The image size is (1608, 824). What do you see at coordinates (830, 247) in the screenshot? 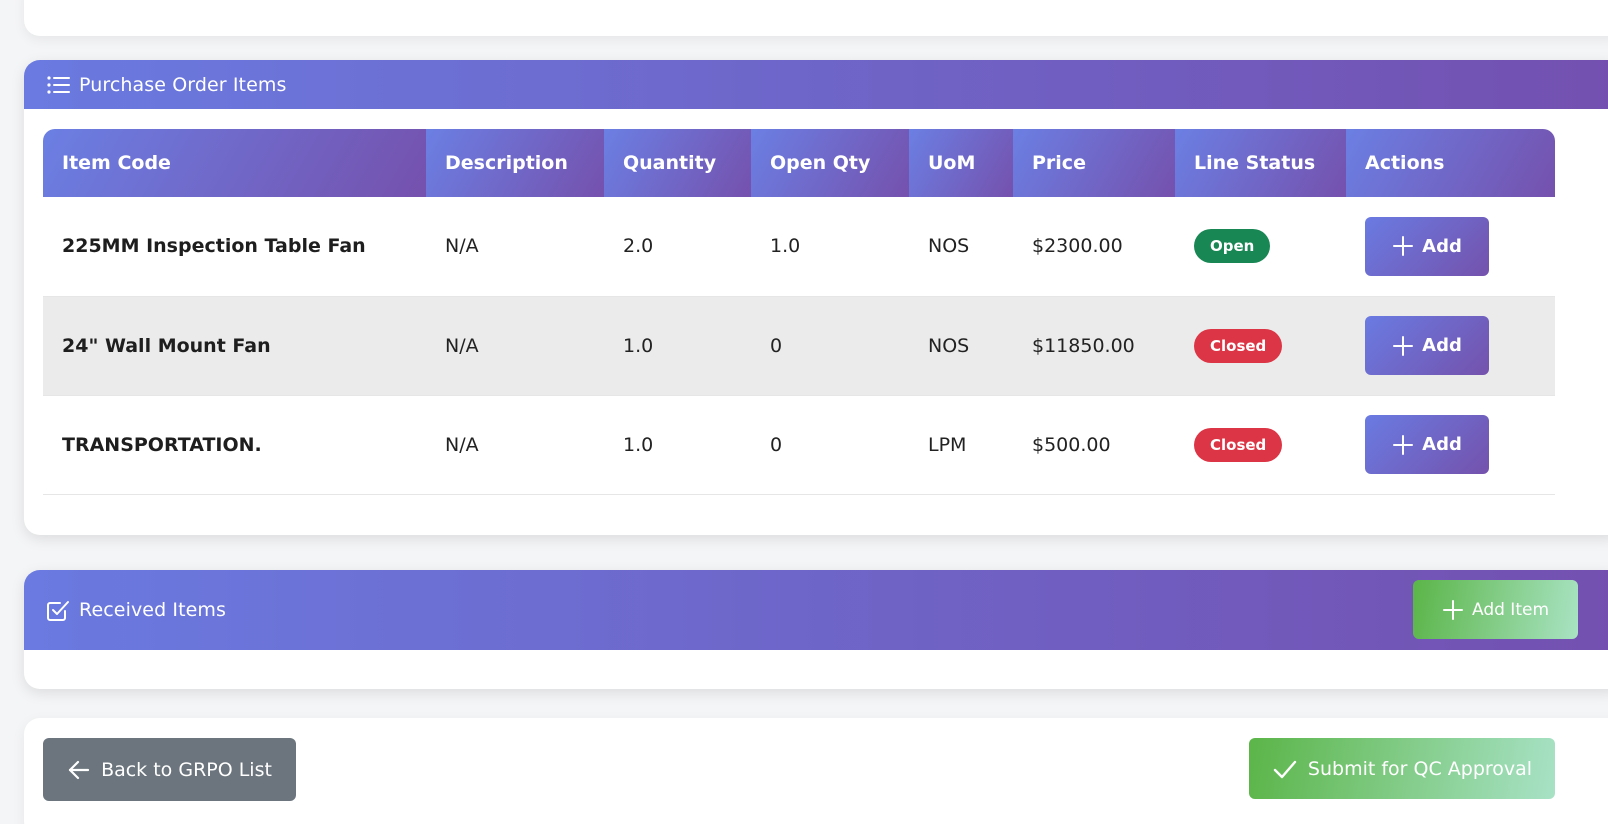
I see `open-qty-cell: 1.0` at bounding box center [830, 247].